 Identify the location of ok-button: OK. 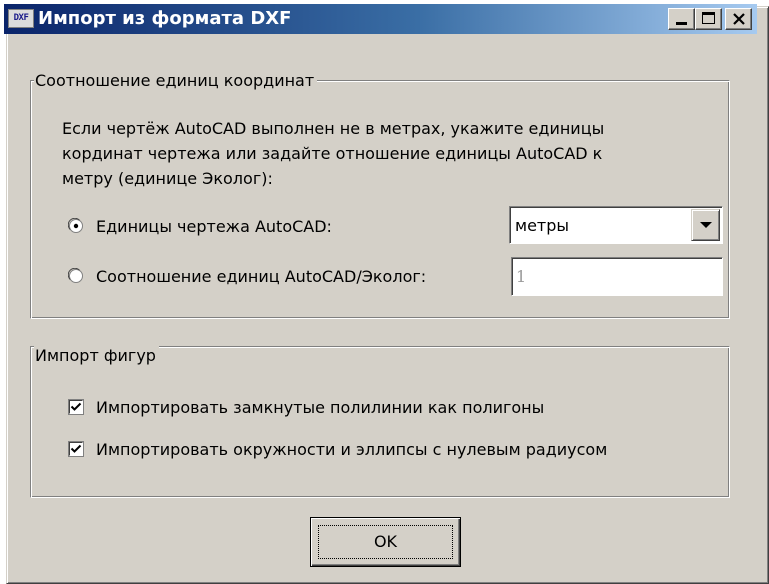
(385, 542).